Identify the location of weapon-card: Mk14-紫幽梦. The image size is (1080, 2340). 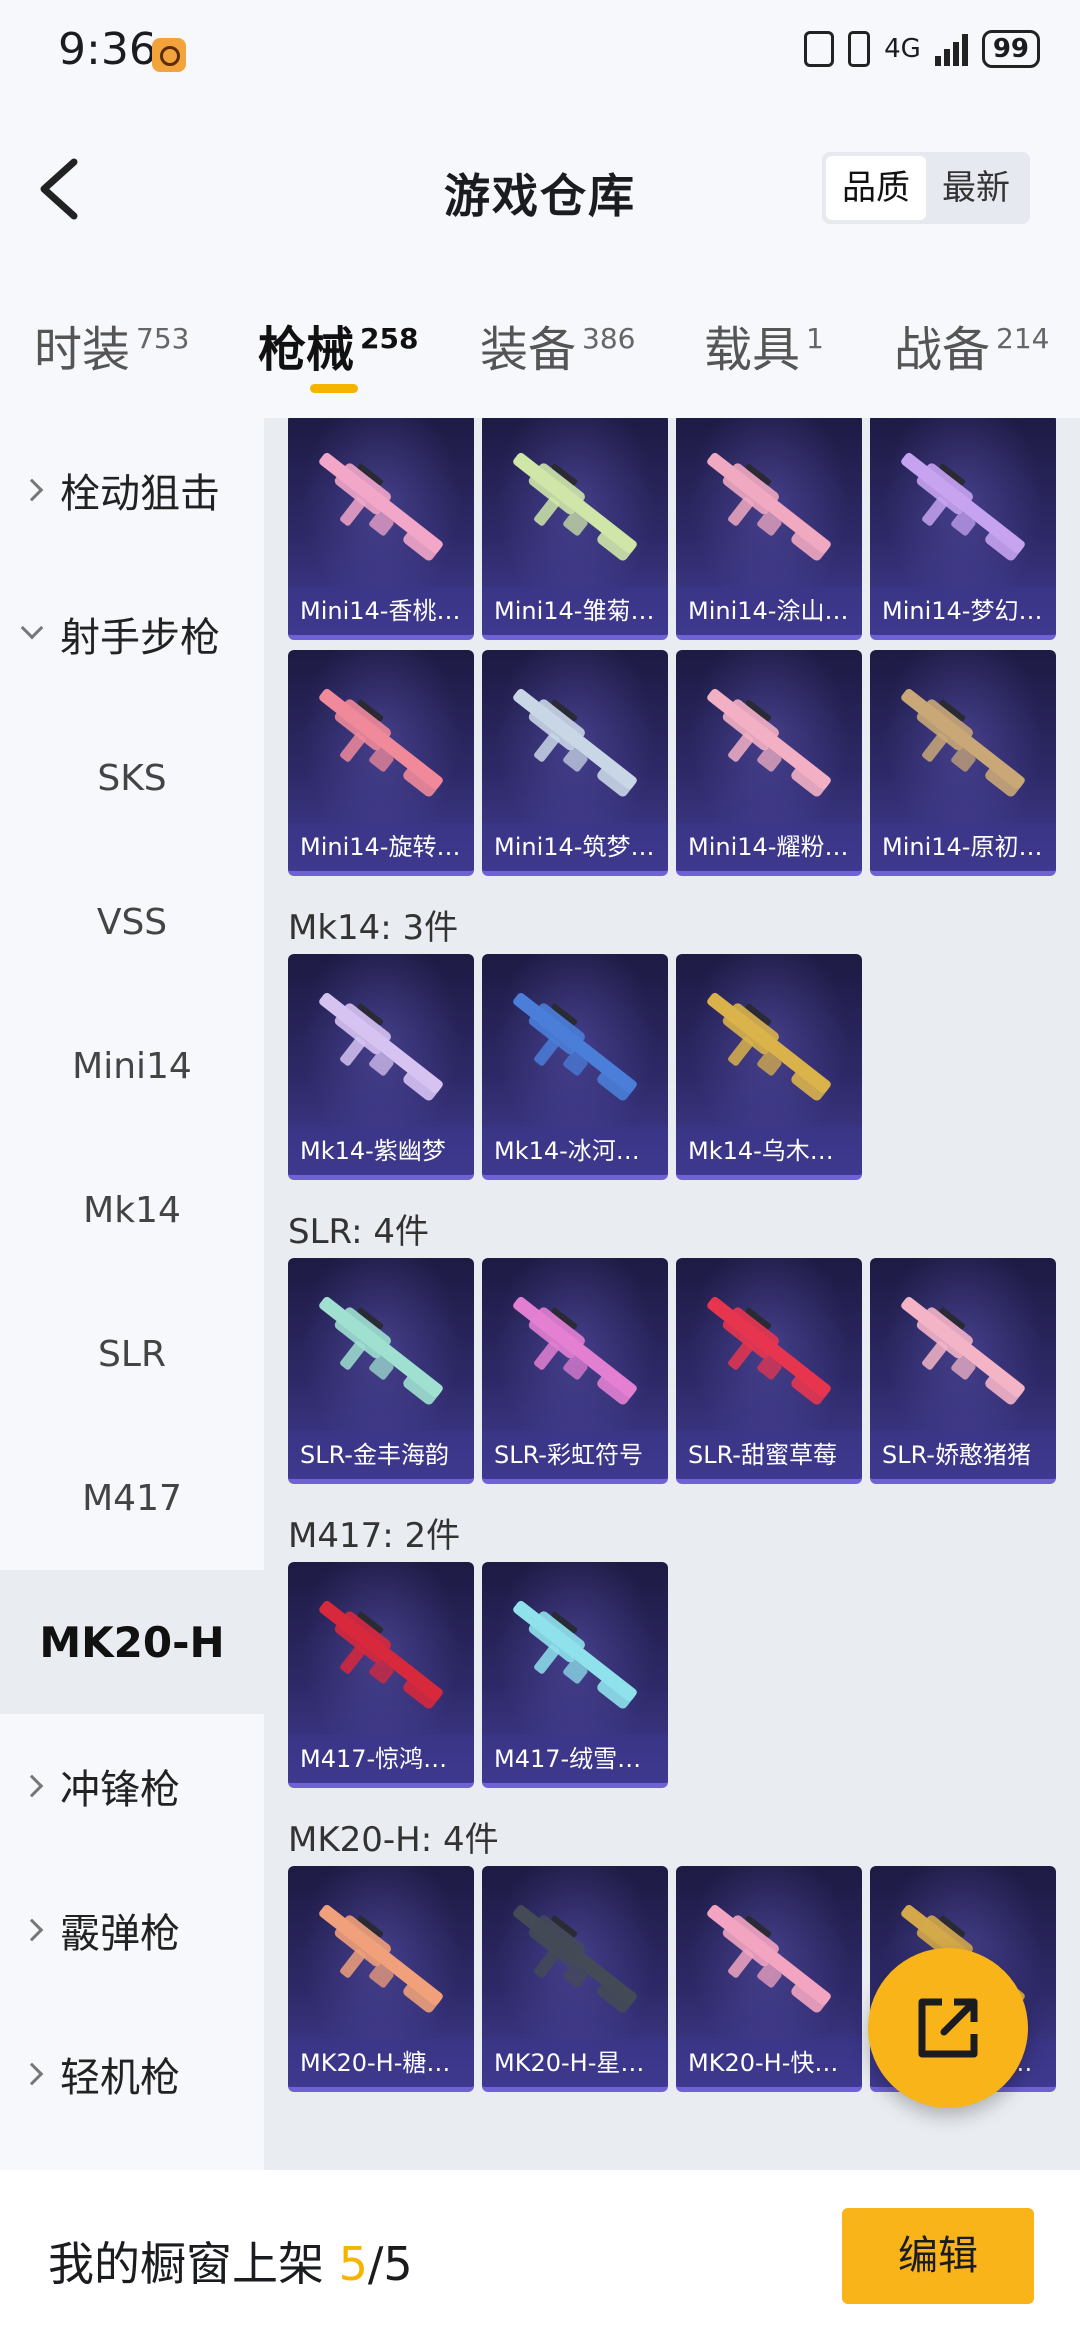
(381, 1067).